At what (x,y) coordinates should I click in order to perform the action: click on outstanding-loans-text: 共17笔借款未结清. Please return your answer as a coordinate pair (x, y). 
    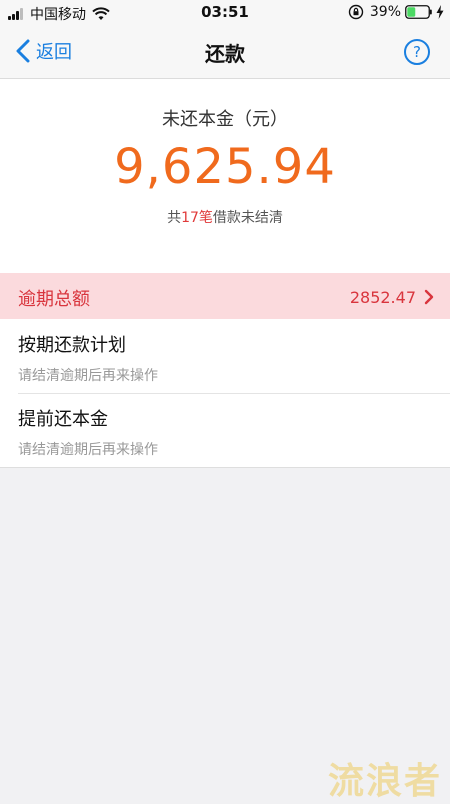
    Looking at the image, I should click on (225, 217).